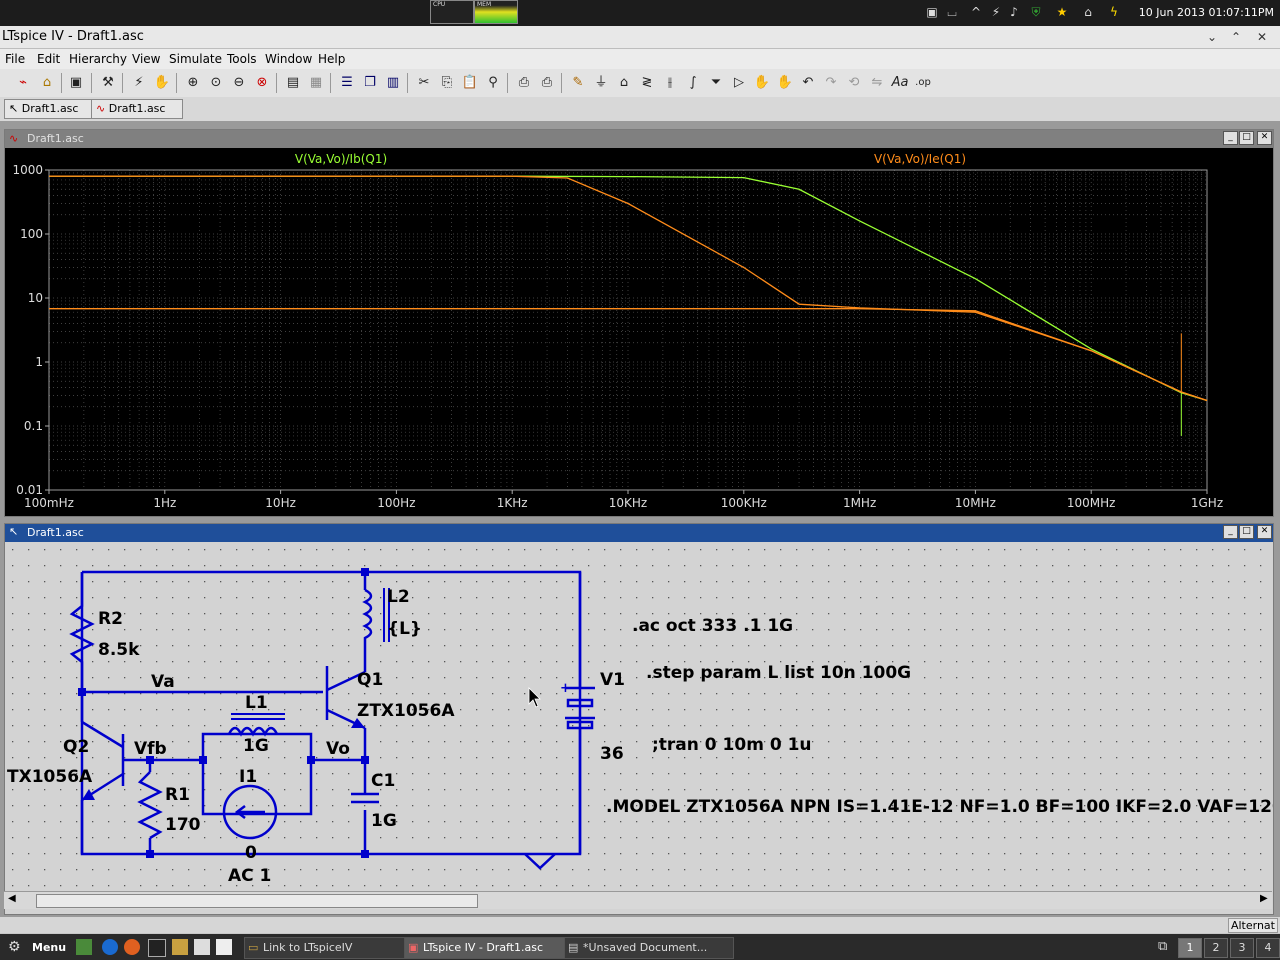  Describe the element at coordinates (739, 83) in the screenshot. I see `component-icon: ▷` at that location.